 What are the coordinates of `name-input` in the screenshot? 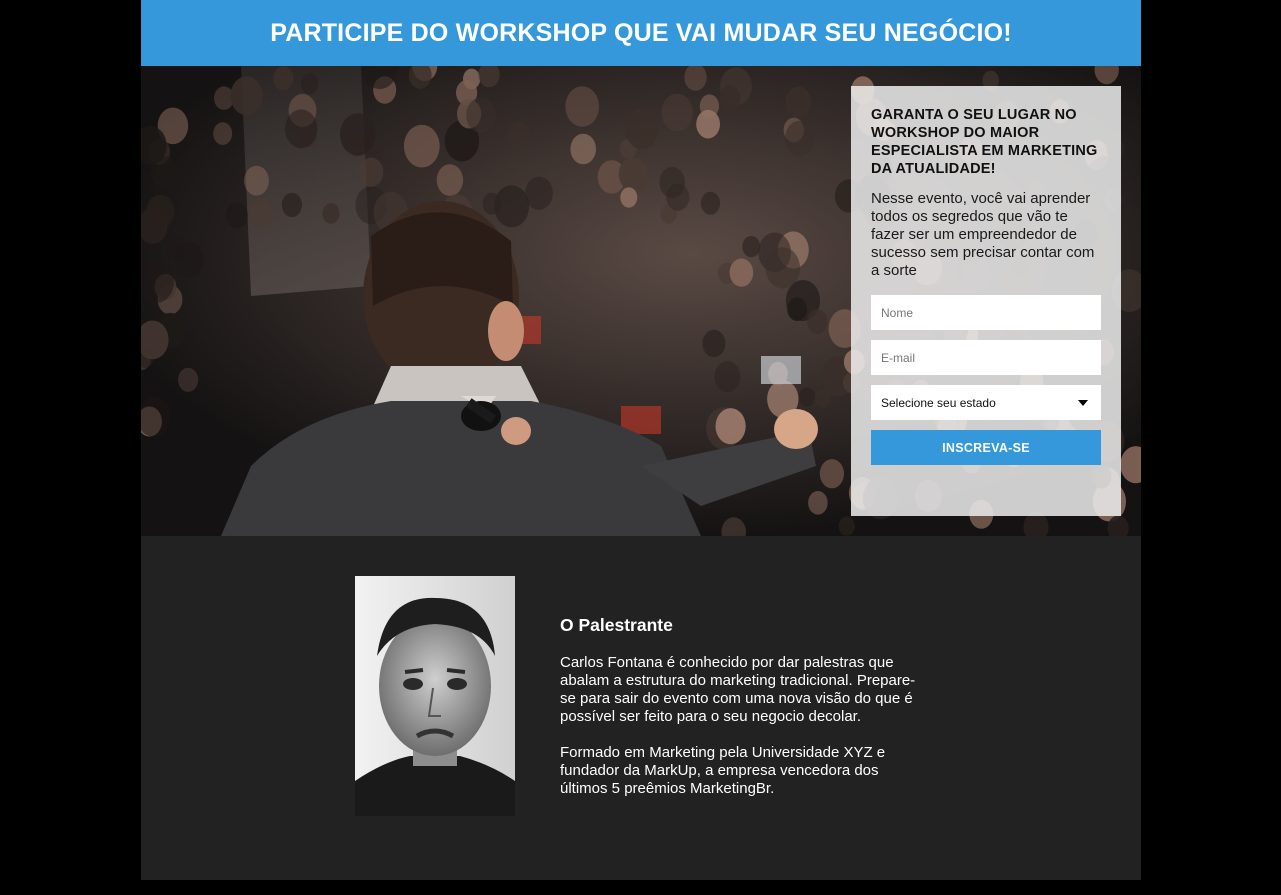 It's located at (986, 312).